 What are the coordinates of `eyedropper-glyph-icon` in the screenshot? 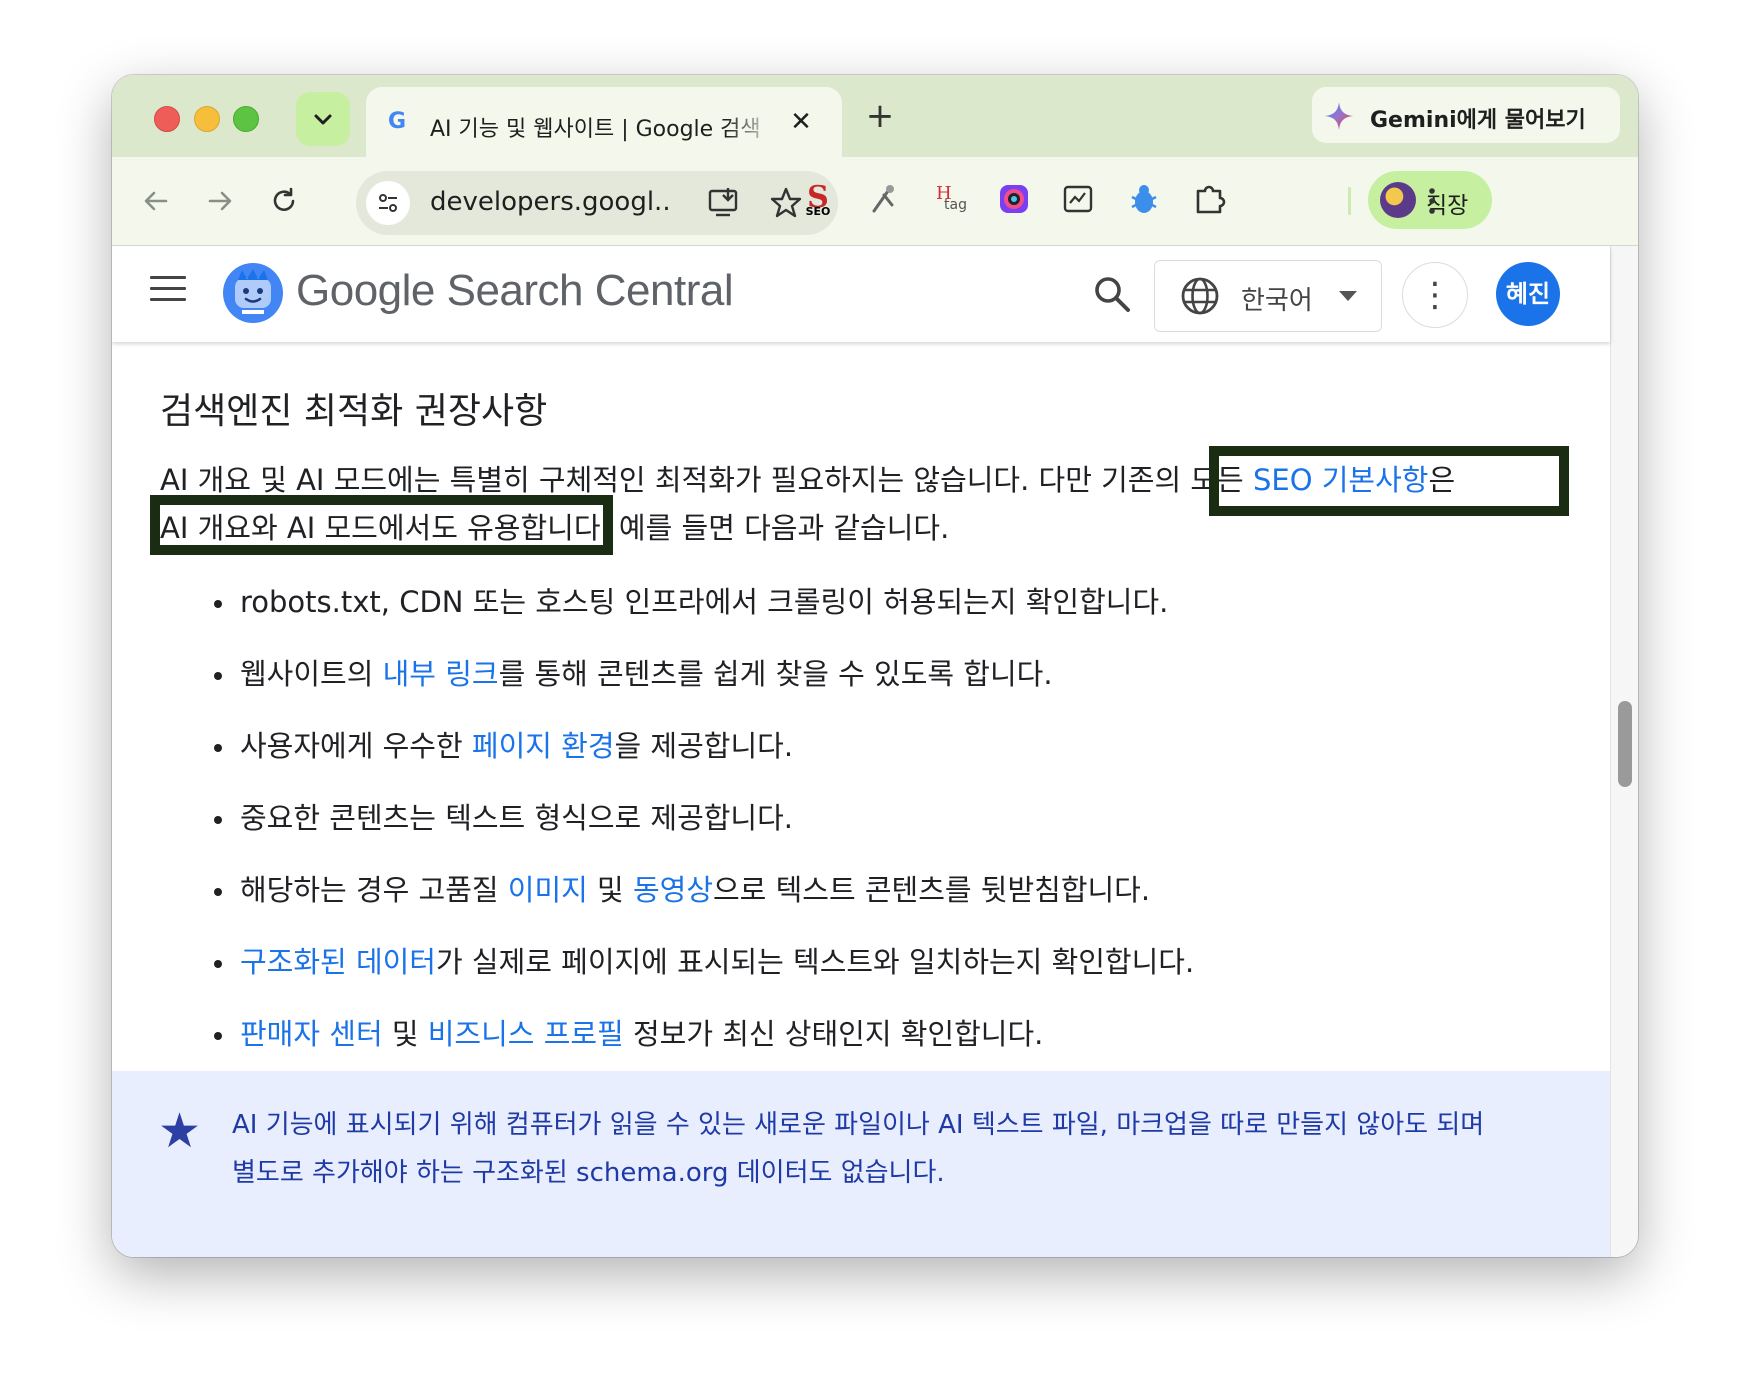 It's located at (883, 199).